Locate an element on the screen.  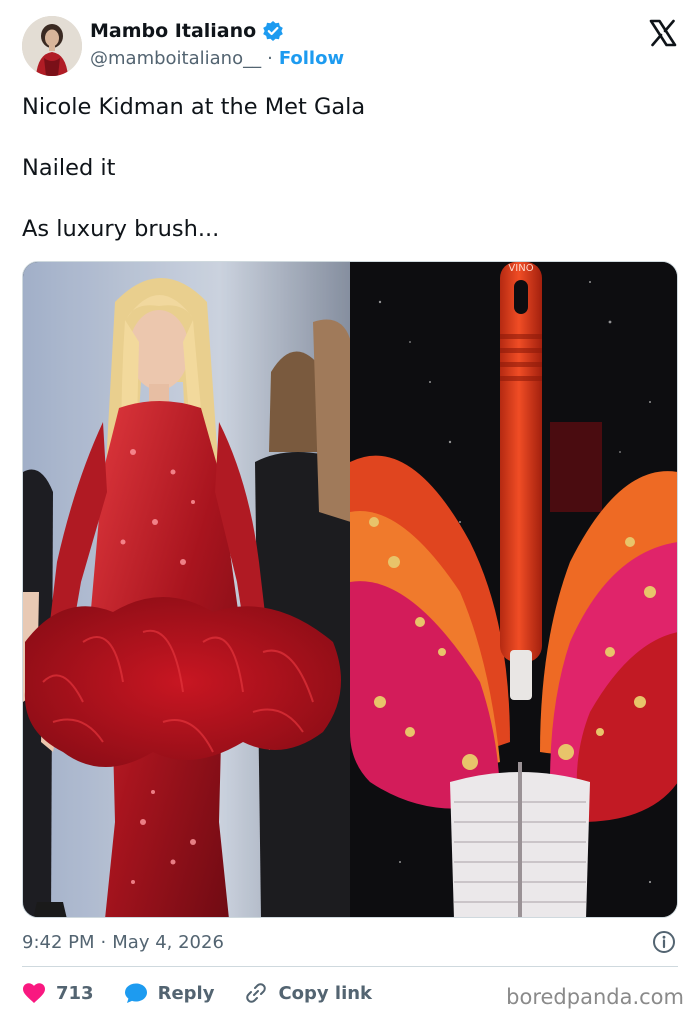
reply-label: Reply is located at coordinates (186, 993).